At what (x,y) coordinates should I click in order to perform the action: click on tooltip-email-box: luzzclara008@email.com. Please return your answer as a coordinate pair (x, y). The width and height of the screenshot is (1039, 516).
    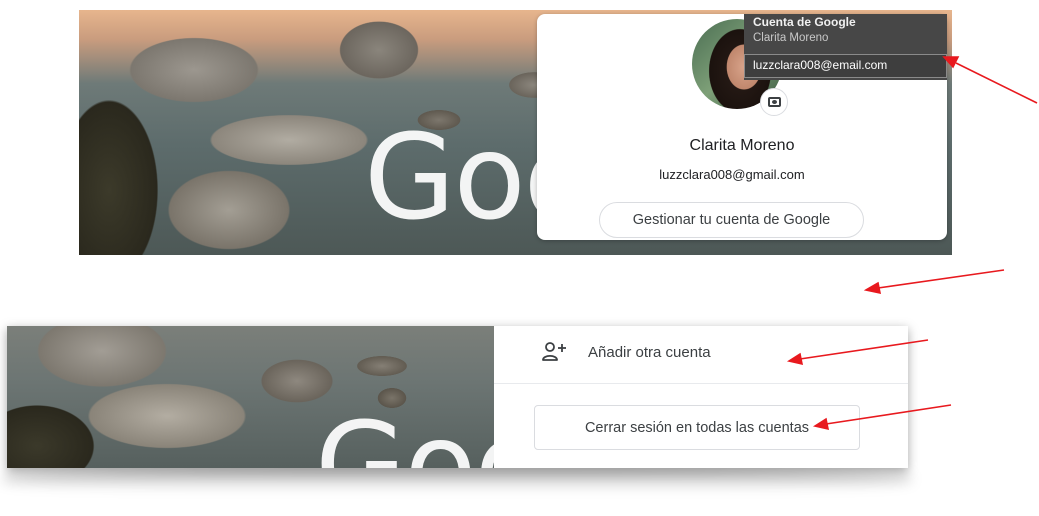
    Looking at the image, I should click on (845, 66).